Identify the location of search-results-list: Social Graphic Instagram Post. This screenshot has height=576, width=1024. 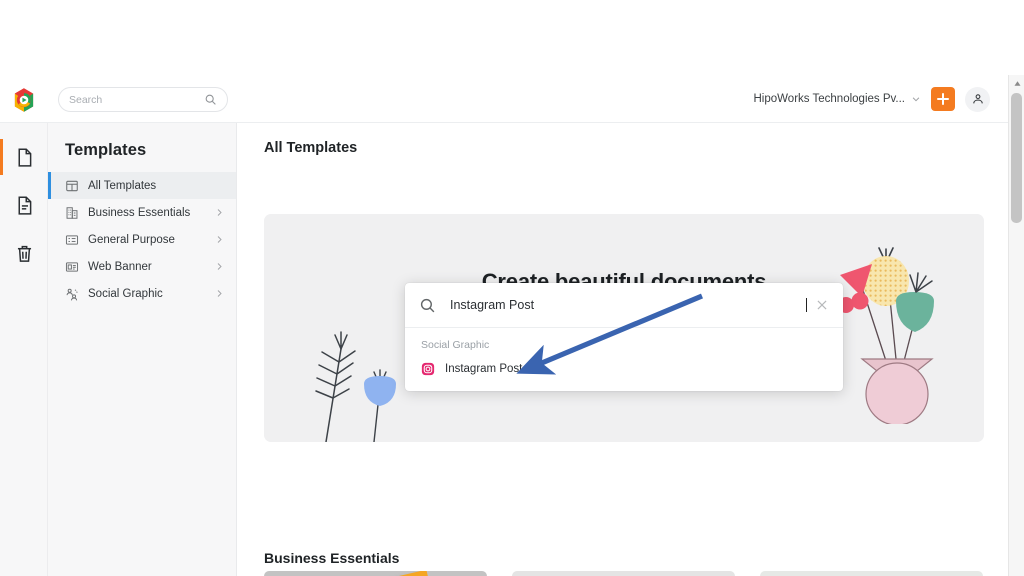
(624, 359).